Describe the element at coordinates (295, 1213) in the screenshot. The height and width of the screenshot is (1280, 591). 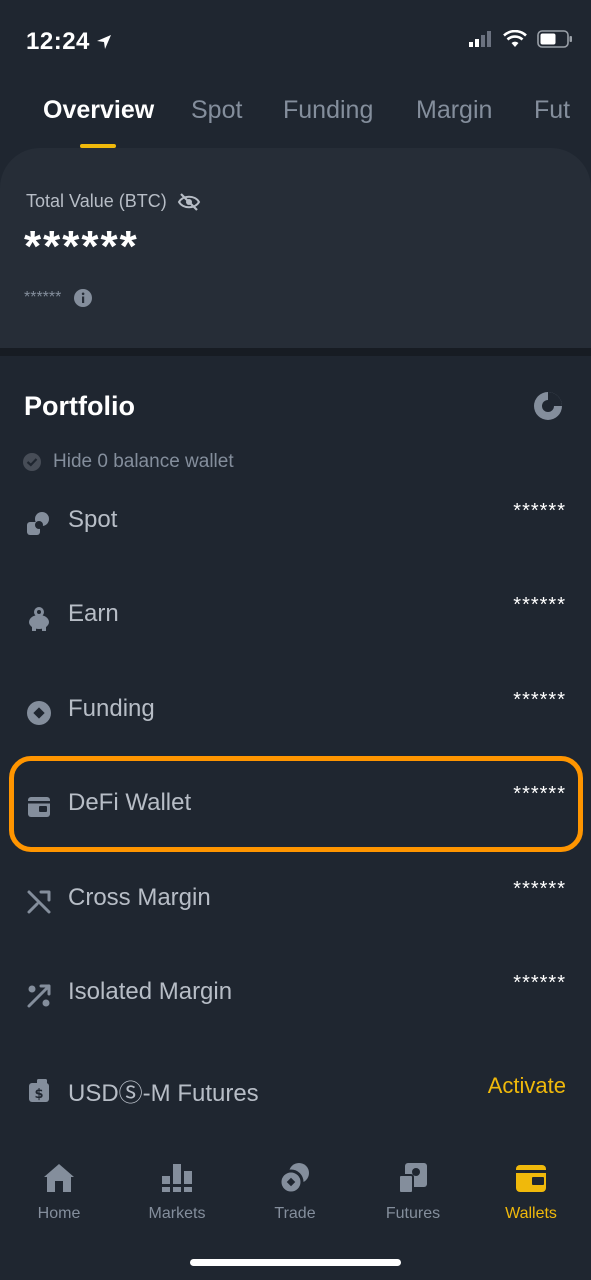
I see `nav-label: Trade` at that location.